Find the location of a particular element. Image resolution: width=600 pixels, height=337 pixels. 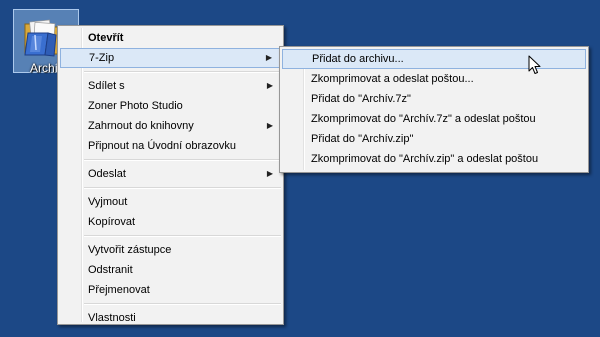

menu-item-label: Přejmenovat is located at coordinates (119, 290).